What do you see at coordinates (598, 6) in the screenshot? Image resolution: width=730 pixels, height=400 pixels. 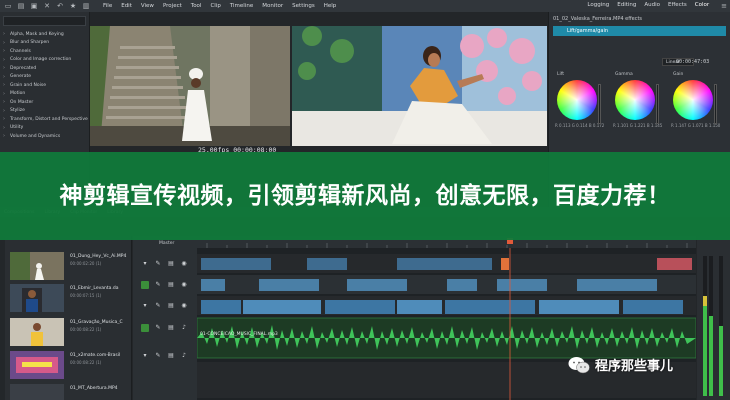 I see `workspace-logging: Logging` at bounding box center [598, 6].